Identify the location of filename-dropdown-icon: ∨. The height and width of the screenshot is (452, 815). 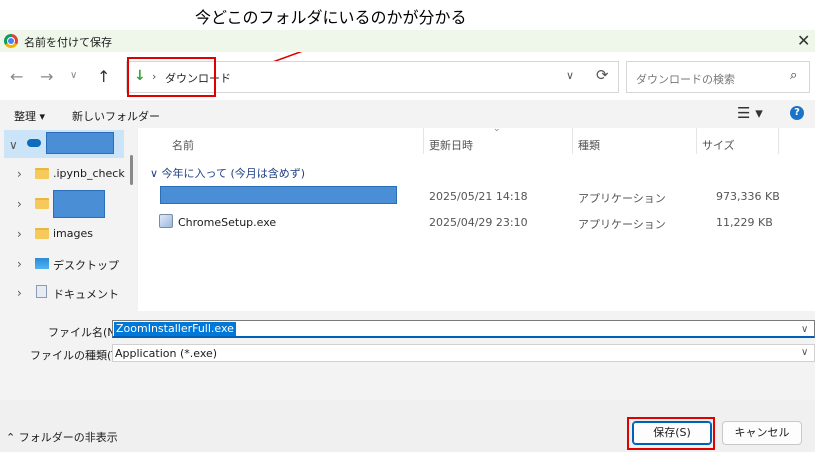
(804, 329).